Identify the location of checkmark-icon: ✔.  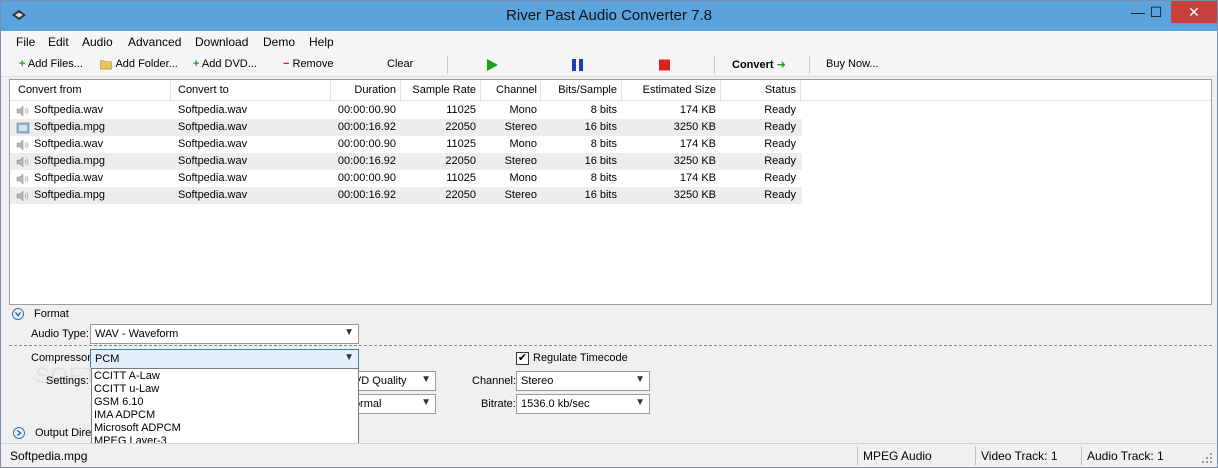
(522, 358).